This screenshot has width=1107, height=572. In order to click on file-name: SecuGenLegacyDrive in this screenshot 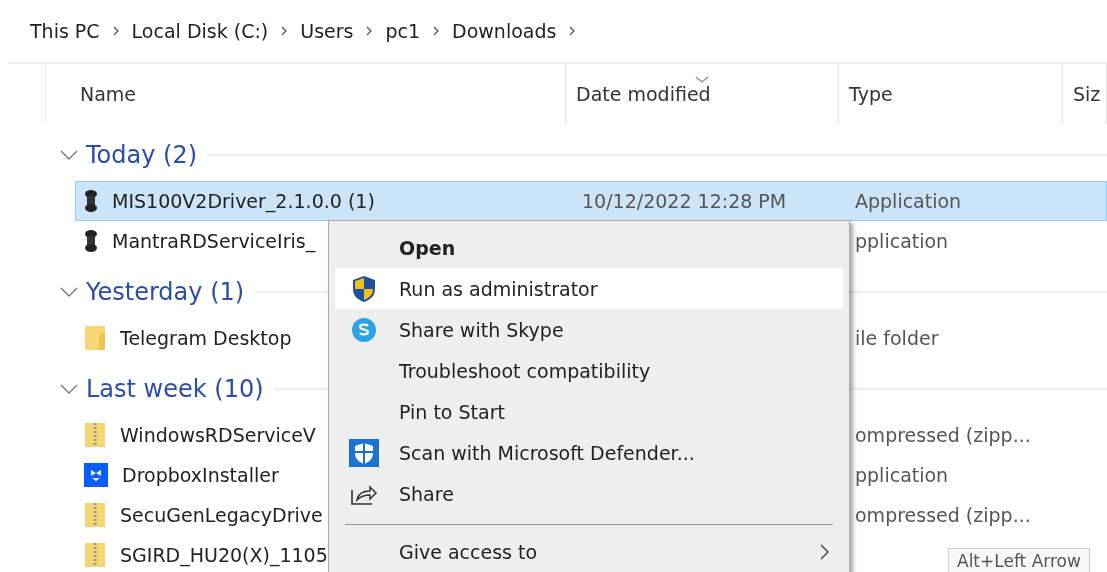, I will do `click(221, 515)`.